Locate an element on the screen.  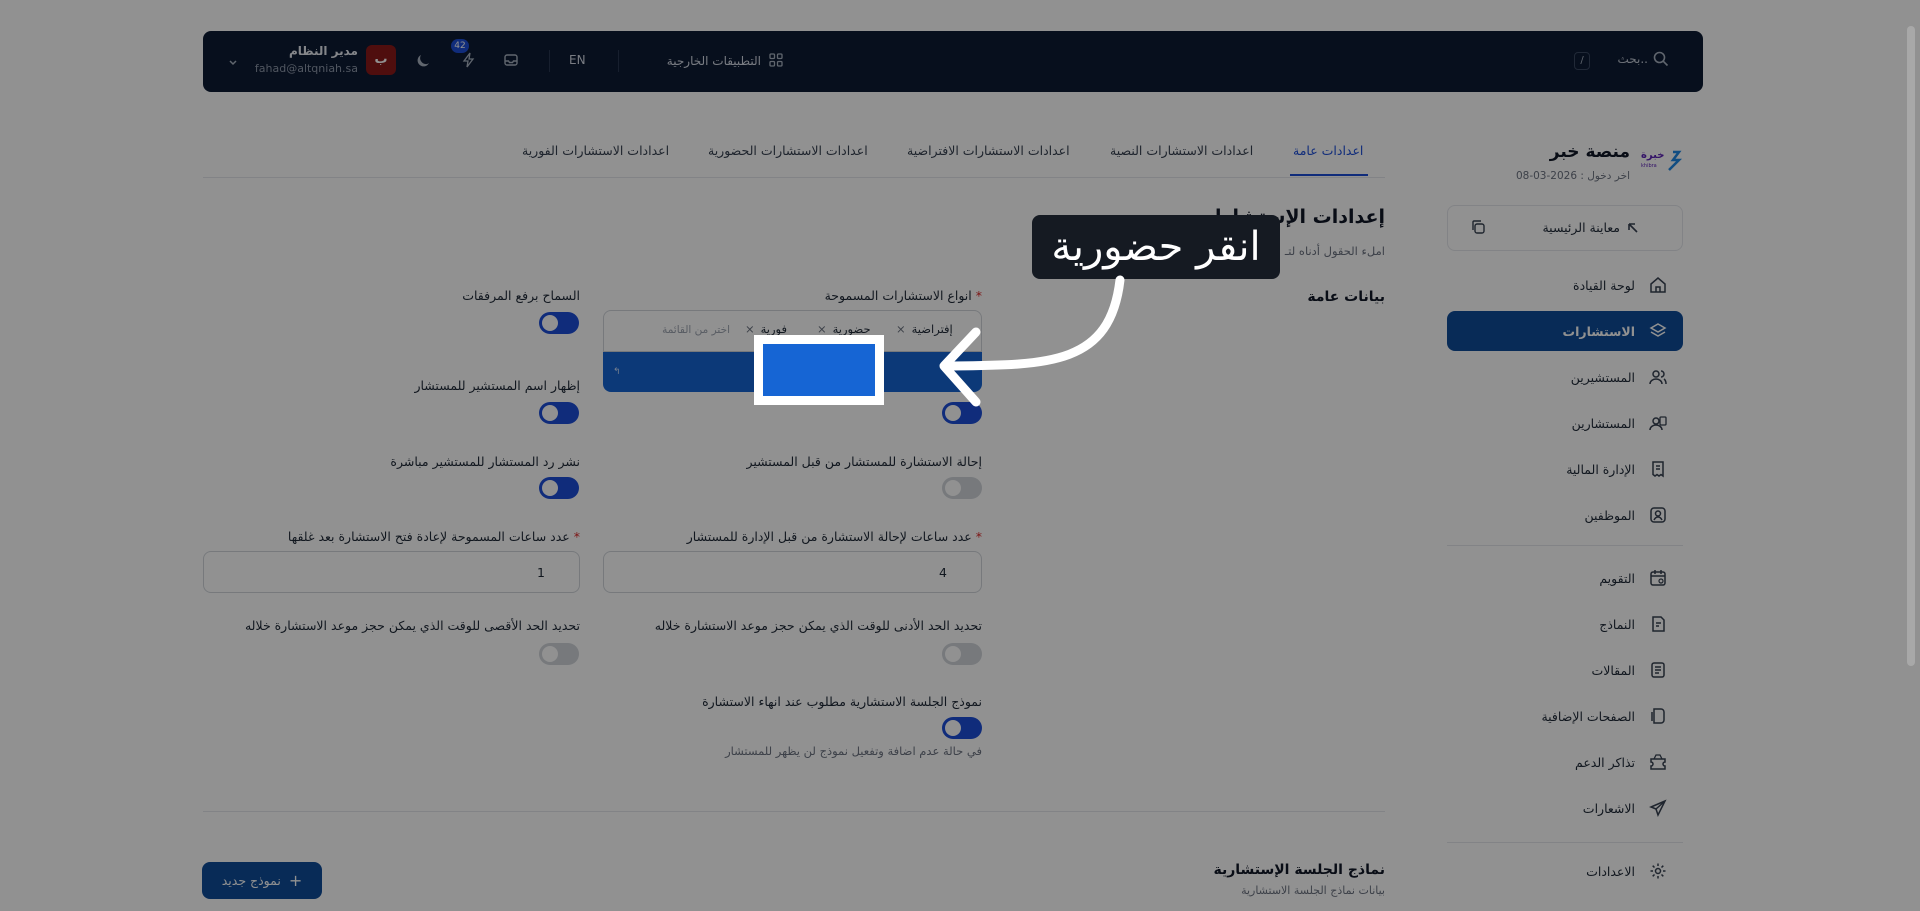
page-scrollbar is located at coordinates (1911, 346).